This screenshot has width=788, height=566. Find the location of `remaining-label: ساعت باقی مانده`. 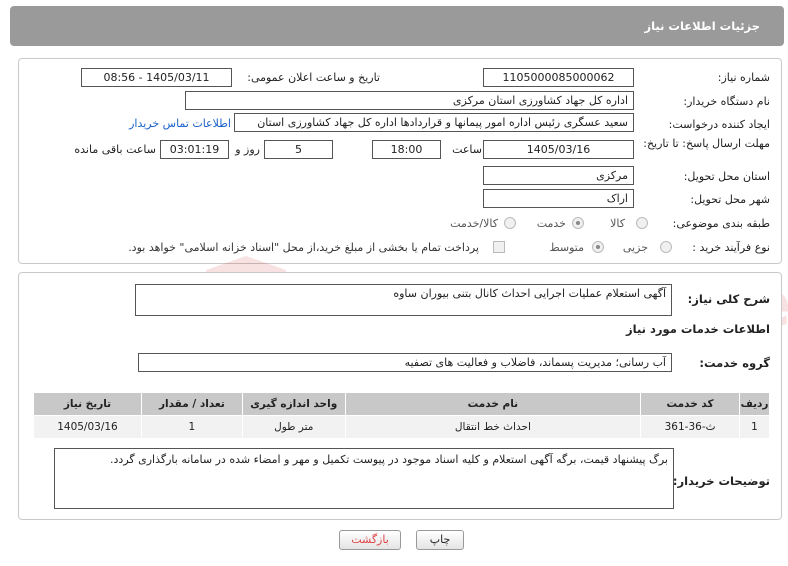

remaining-label: ساعت باقی مانده is located at coordinates (115, 149).